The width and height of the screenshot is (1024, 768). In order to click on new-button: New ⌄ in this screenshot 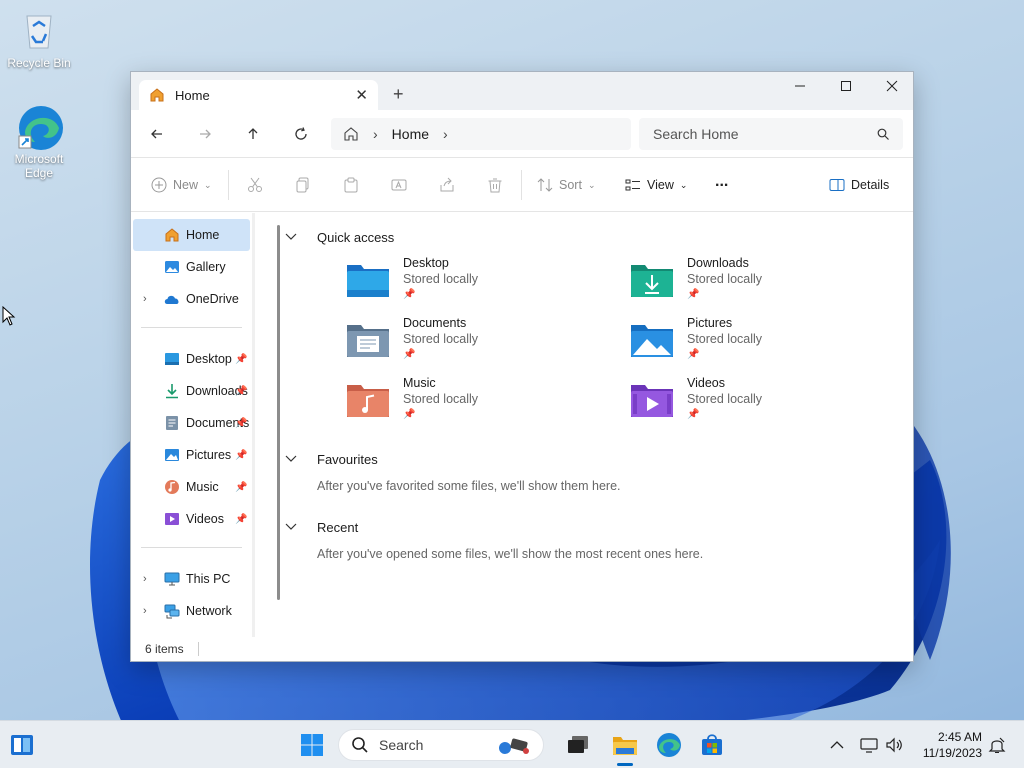, I will do `click(181, 185)`.